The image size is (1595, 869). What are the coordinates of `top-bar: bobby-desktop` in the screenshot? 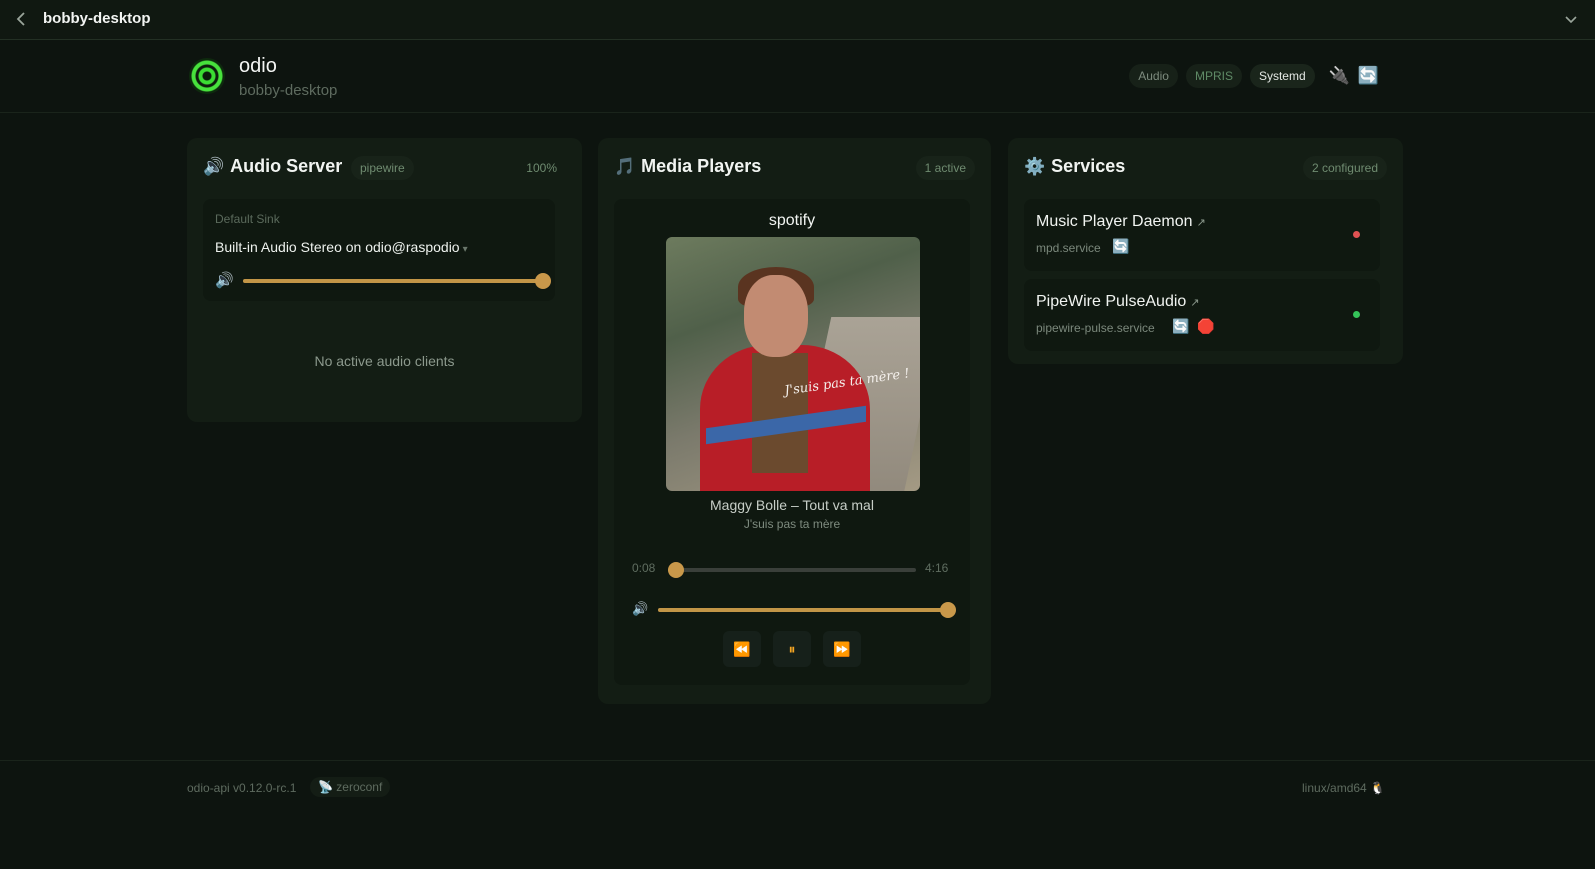 It's located at (797, 20).